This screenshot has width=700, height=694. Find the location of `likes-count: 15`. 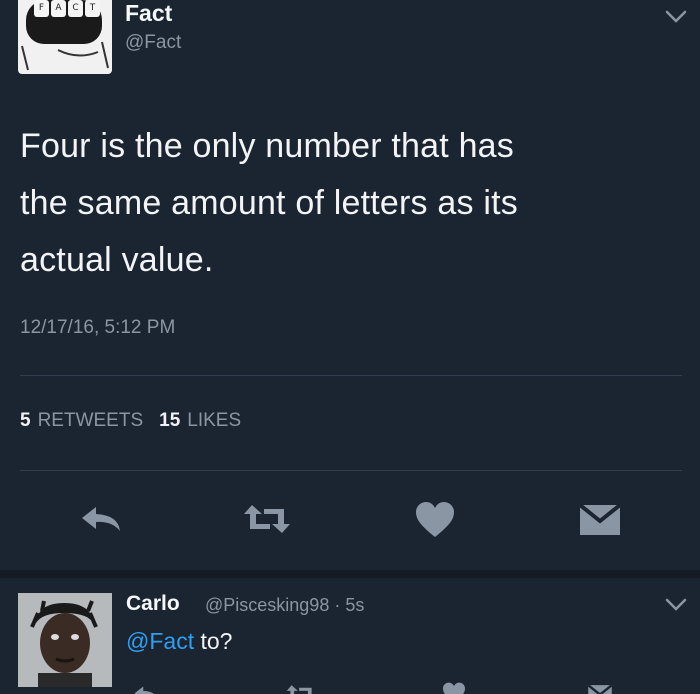

likes-count: 15 is located at coordinates (170, 420).